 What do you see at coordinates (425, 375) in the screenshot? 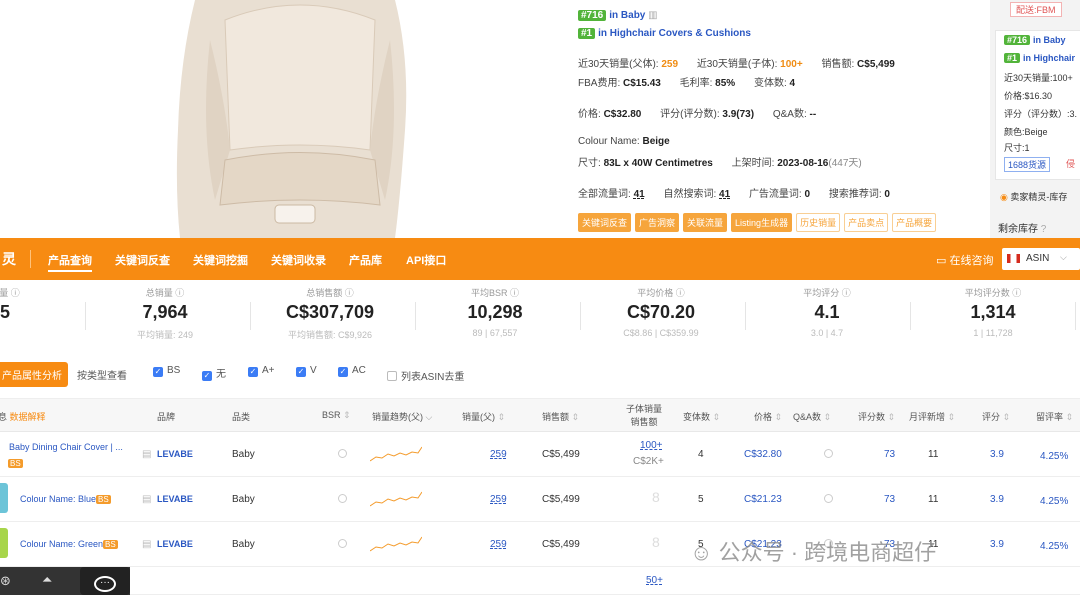
I see `check-dedupe: 列表ASIN去重` at bounding box center [425, 375].